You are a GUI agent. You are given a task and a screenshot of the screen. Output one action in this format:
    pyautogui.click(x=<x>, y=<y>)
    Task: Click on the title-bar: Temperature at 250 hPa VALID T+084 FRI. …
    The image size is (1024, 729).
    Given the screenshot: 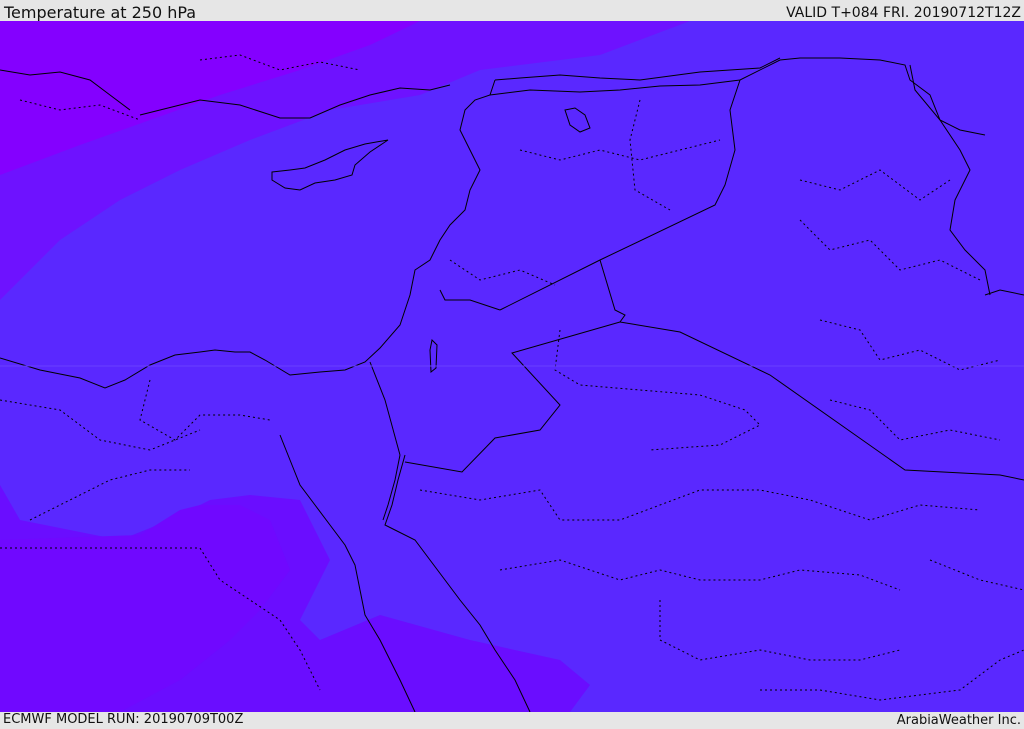 What is the action you would take?
    pyautogui.click(x=512, y=11)
    